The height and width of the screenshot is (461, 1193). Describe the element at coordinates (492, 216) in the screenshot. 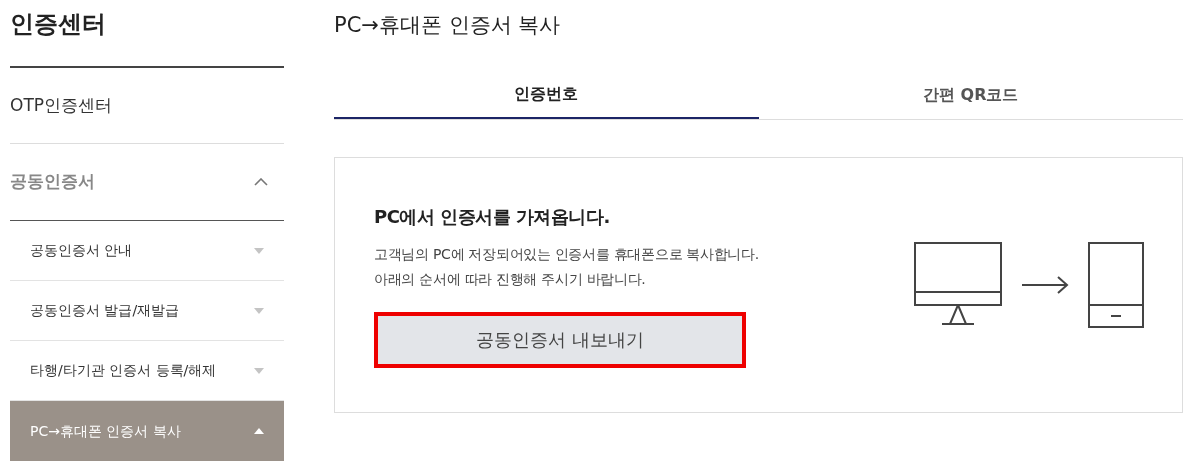

I see `card-heading: PC에서 인증서를 가져옵니다.` at that location.